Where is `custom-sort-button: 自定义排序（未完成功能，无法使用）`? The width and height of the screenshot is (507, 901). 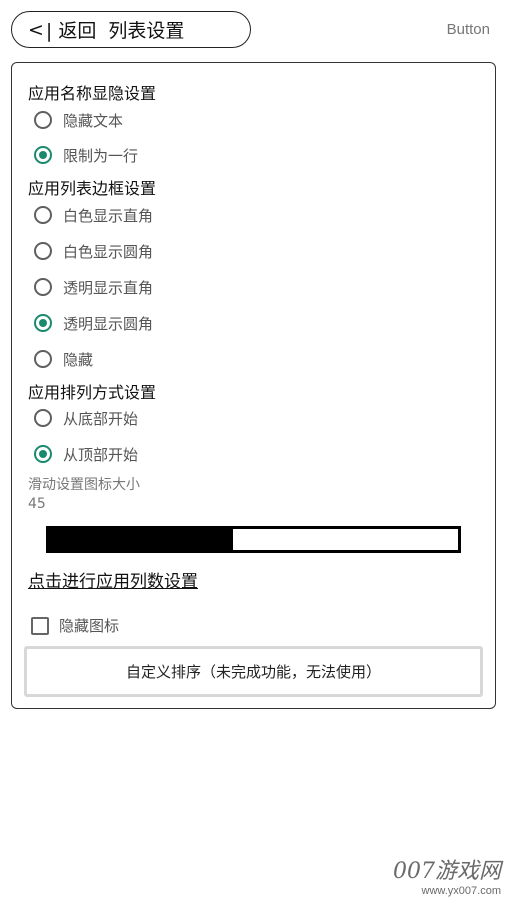 custom-sort-button: 自定义排序（未完成功能，无法使用） is located at coordinates (253, 671).